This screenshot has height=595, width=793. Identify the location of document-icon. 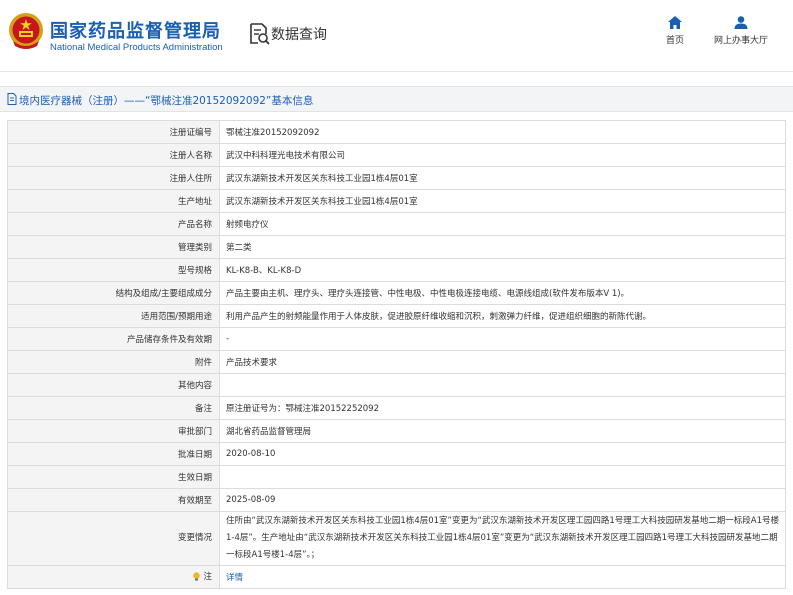
(12, 99).